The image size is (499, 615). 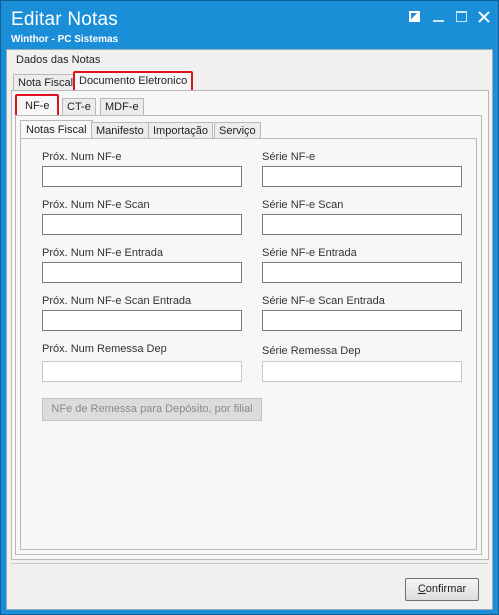 I want to click on window-subtitle: Winthor - PC Sistemas, so click(x=65, y=39).